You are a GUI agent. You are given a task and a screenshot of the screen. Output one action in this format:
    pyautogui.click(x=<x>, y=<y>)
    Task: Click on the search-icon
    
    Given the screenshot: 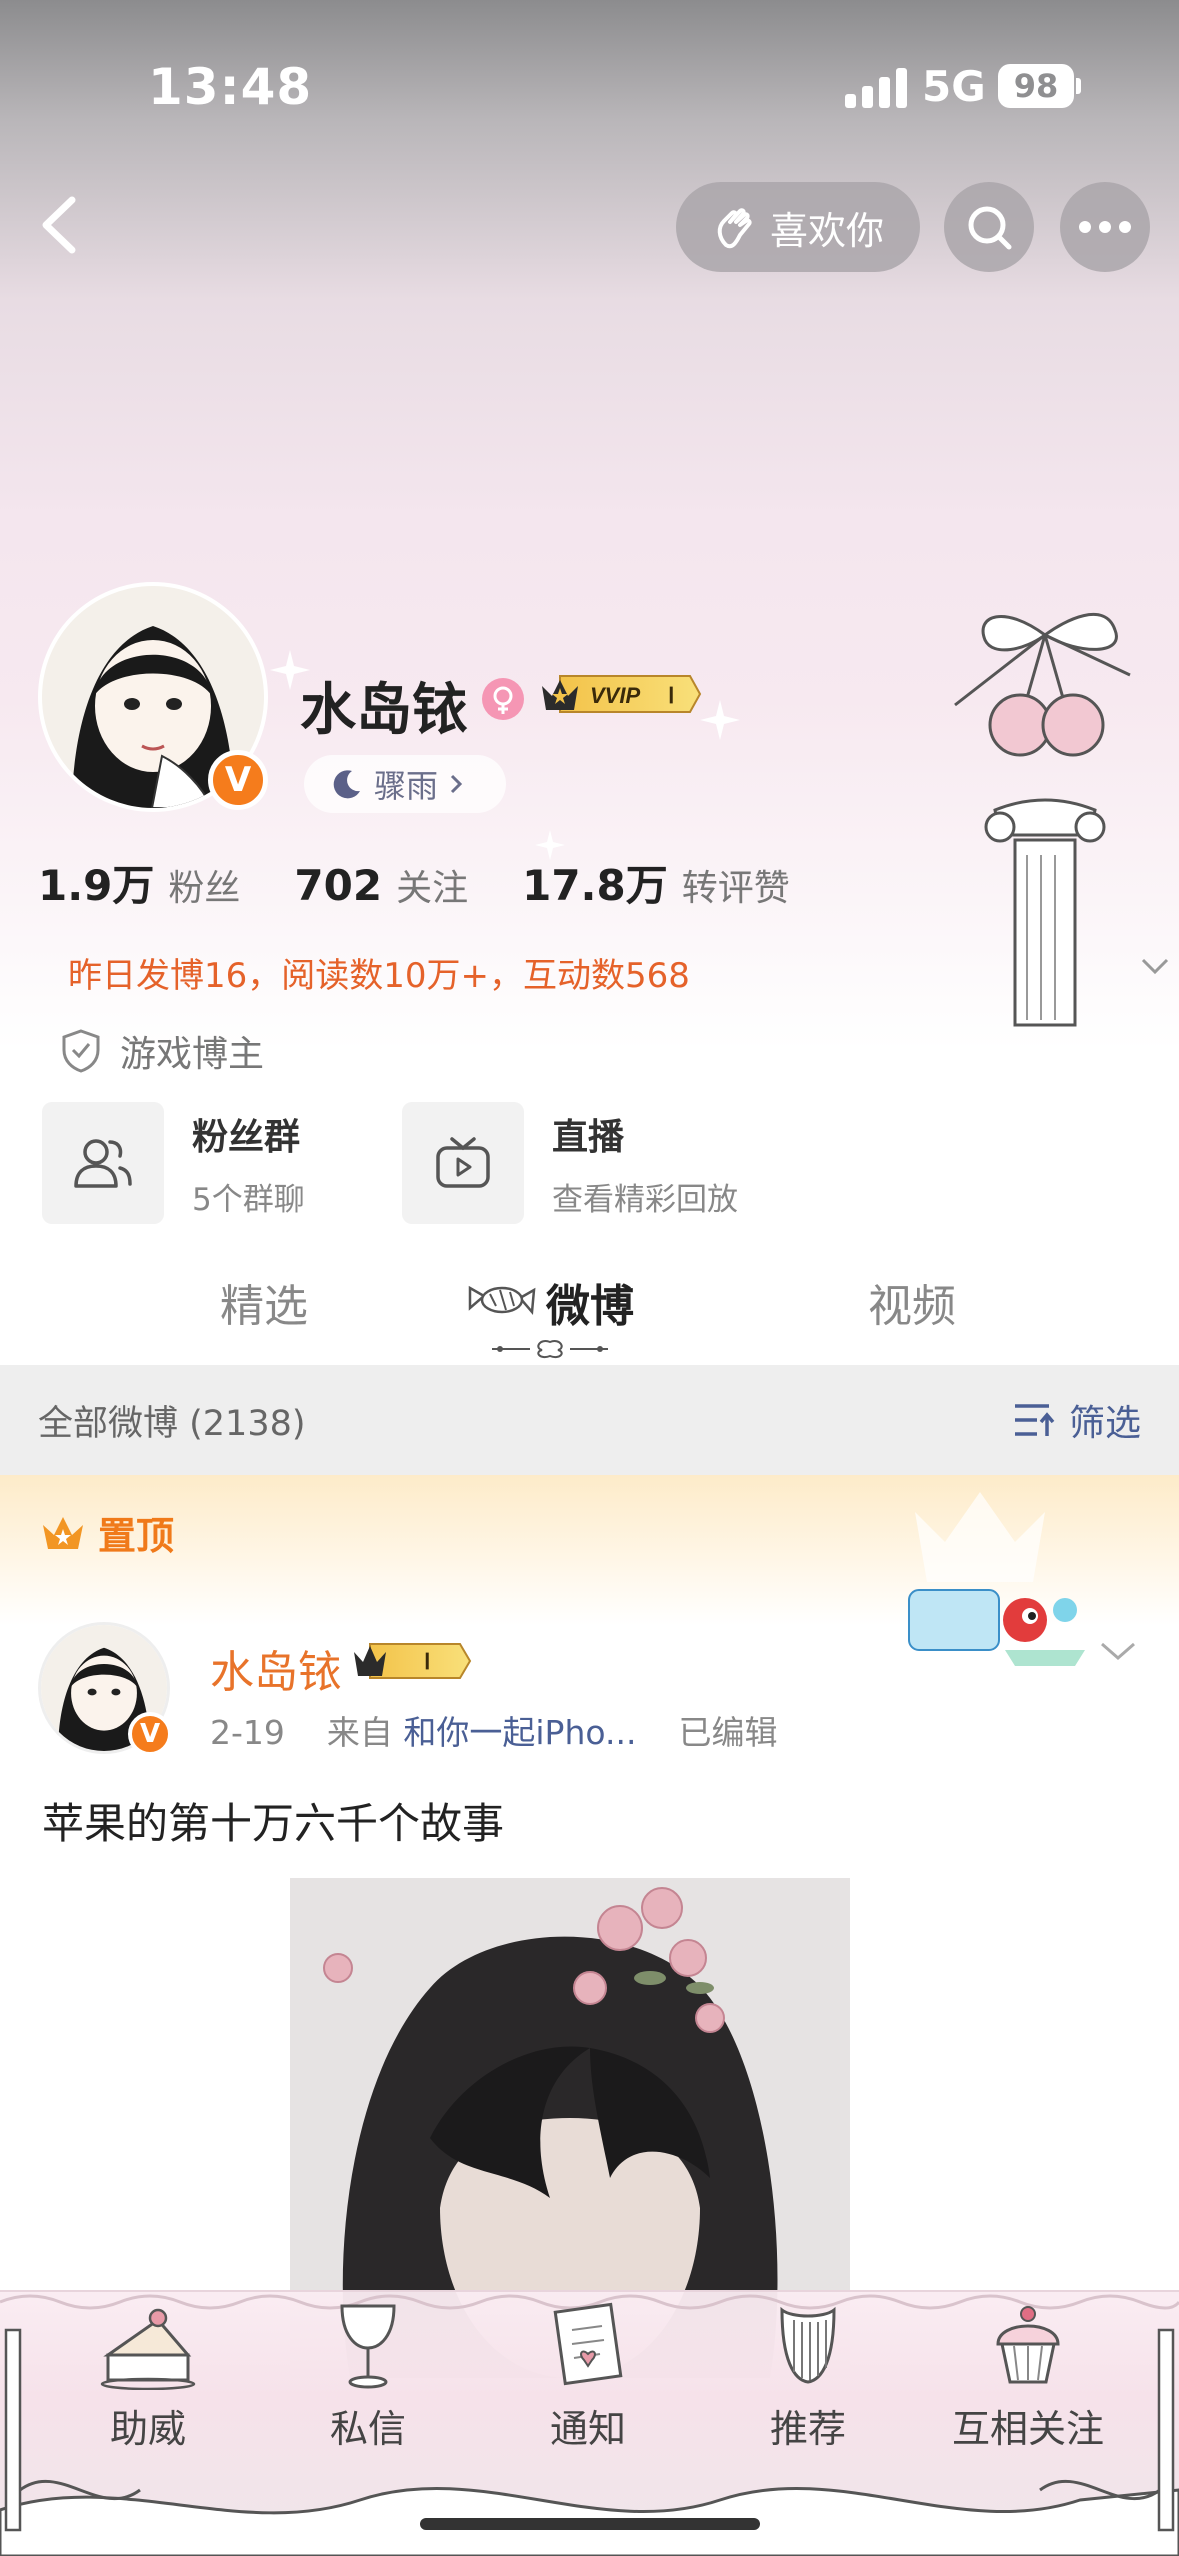 What is the action you would take?
    pyautogui.click(x=990, y=228)
    